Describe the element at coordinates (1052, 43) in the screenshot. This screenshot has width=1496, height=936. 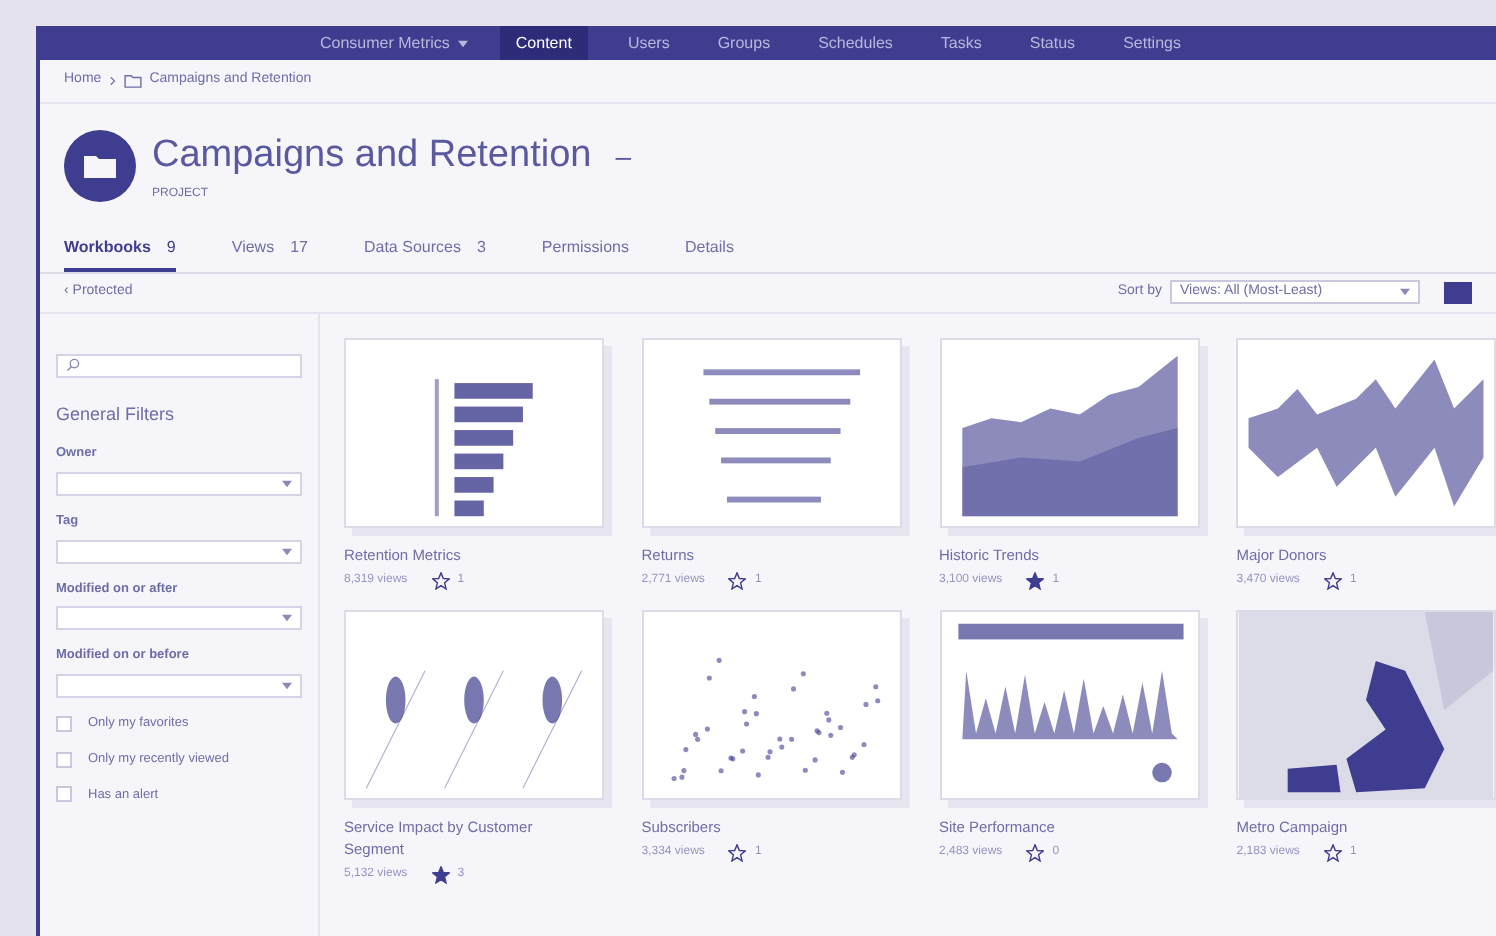
I see `nav-tab: Status` at that location.